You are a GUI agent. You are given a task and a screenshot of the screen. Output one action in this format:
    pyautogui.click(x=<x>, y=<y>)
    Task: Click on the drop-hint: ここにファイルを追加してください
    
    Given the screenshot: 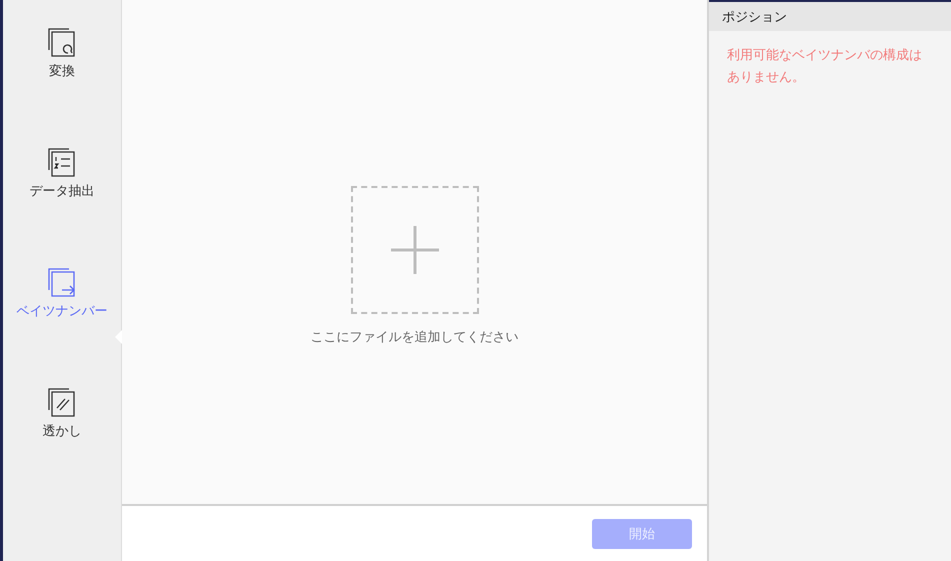 What is the action you would take?
    pyautogui.click(x=414, y=337)
    